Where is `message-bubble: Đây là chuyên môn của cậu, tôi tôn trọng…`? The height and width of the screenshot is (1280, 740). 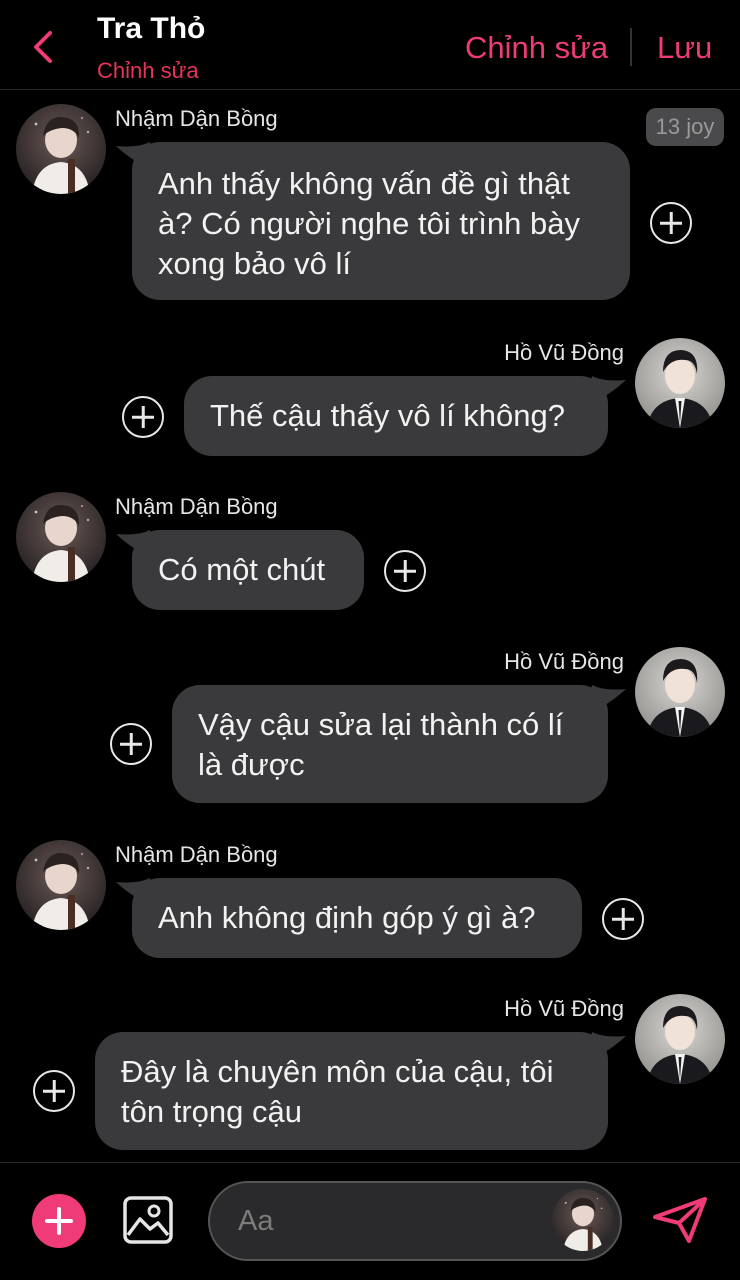 message-bubble: Đây là chuyên môn của cậu, tôi tôn trọng… is located at coordinates (351, 1091).